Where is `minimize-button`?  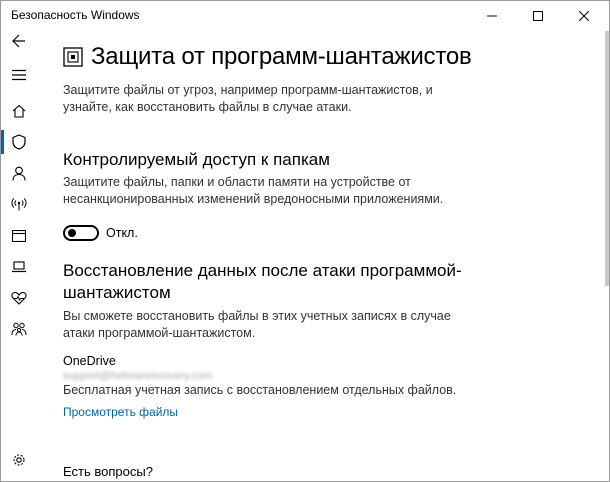
minimize-button is located at coordinates (492, 16).